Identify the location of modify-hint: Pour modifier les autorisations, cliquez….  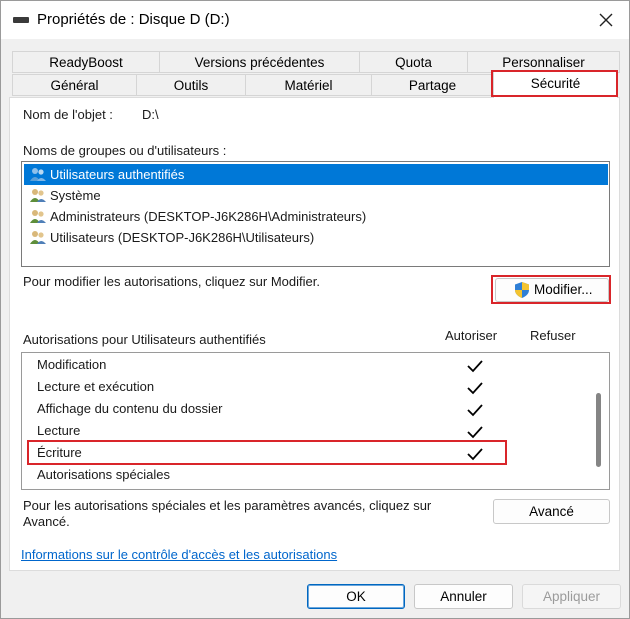
(171, 281).